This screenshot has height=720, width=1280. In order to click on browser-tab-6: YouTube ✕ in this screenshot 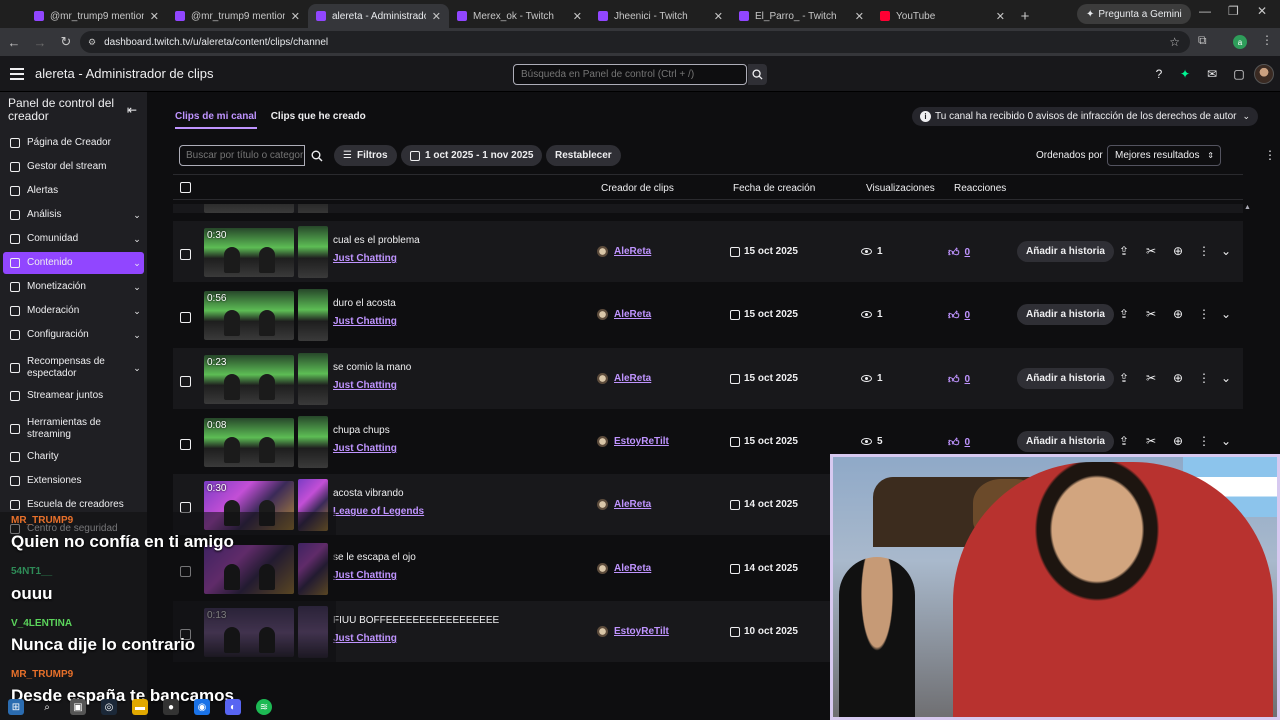, I will do `click(942, 16)`.